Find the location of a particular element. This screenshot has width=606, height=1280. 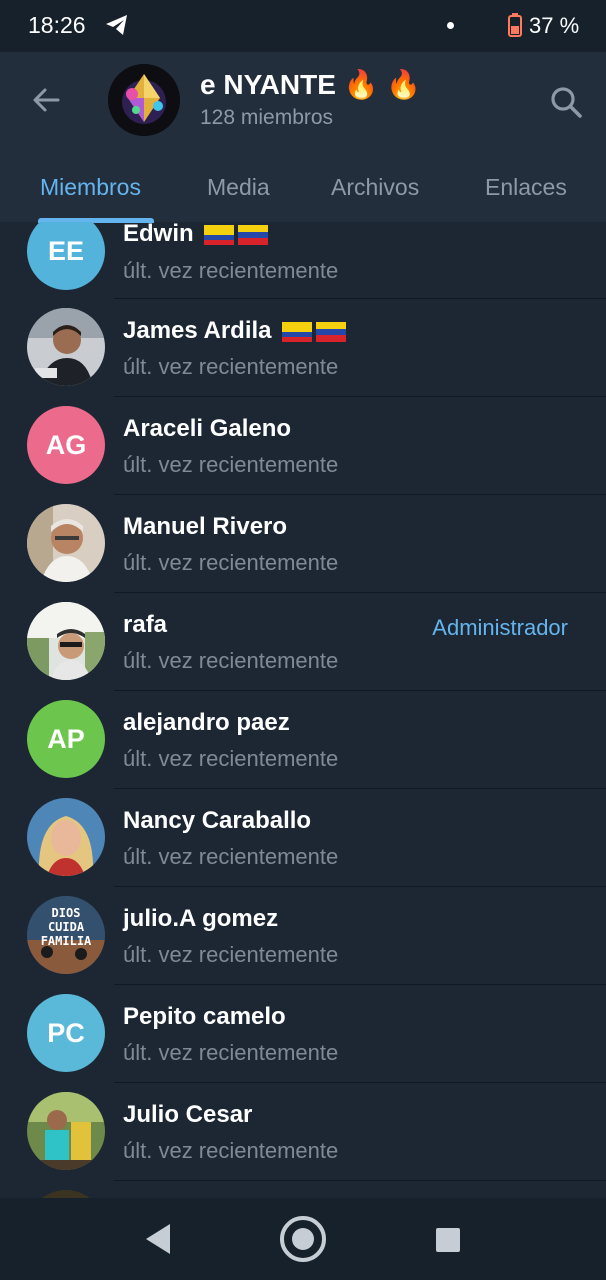

nav-home-button is located at coordinates (303, 1241).